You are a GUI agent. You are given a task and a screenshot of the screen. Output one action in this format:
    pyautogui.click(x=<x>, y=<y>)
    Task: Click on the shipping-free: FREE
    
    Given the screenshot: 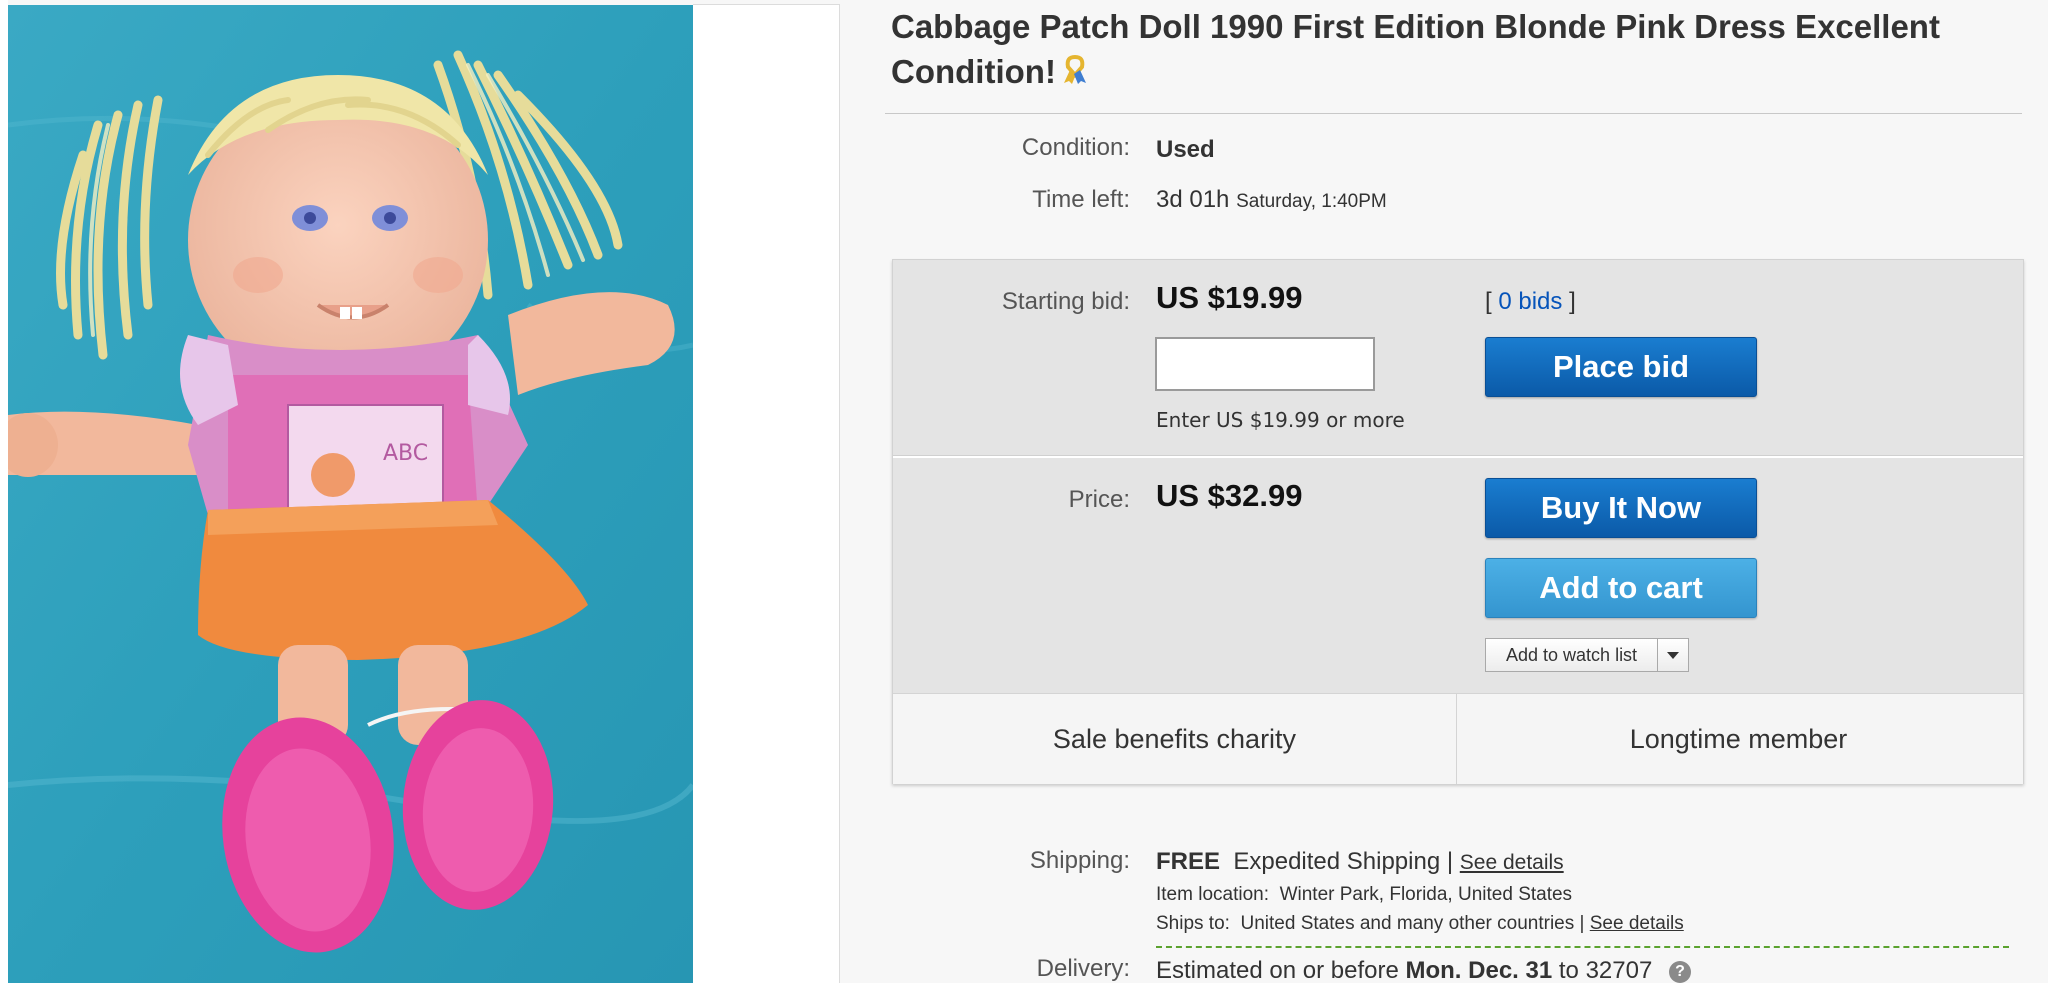 What is the action you would take?
    pyautogui.click(x=1188, y=861)
    